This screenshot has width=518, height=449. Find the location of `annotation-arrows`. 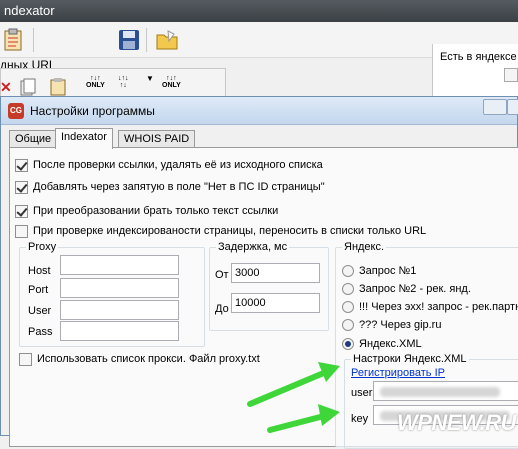

annotation-arrows is located at coordinates (293, 397).